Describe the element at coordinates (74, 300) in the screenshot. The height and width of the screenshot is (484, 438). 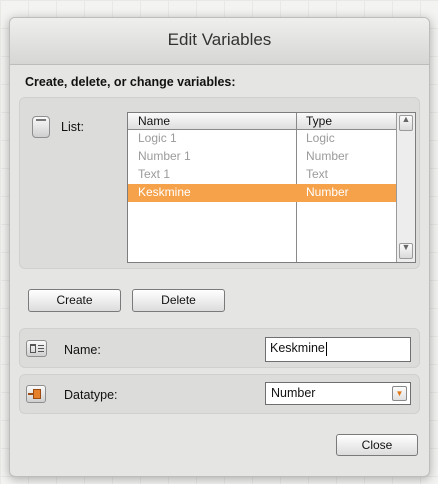
I see `create-button: Create` at that location.